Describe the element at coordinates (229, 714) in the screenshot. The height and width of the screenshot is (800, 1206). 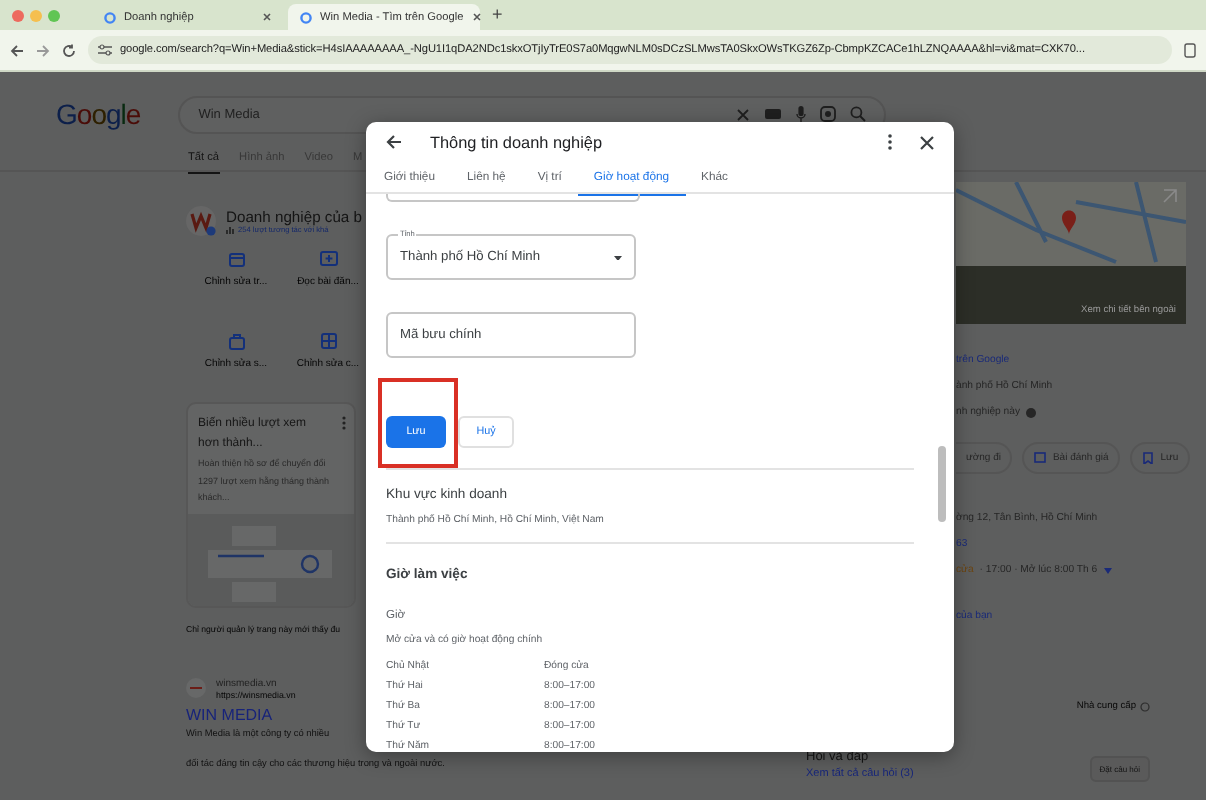
I see `result-title: WIN MEDIA` at that location.